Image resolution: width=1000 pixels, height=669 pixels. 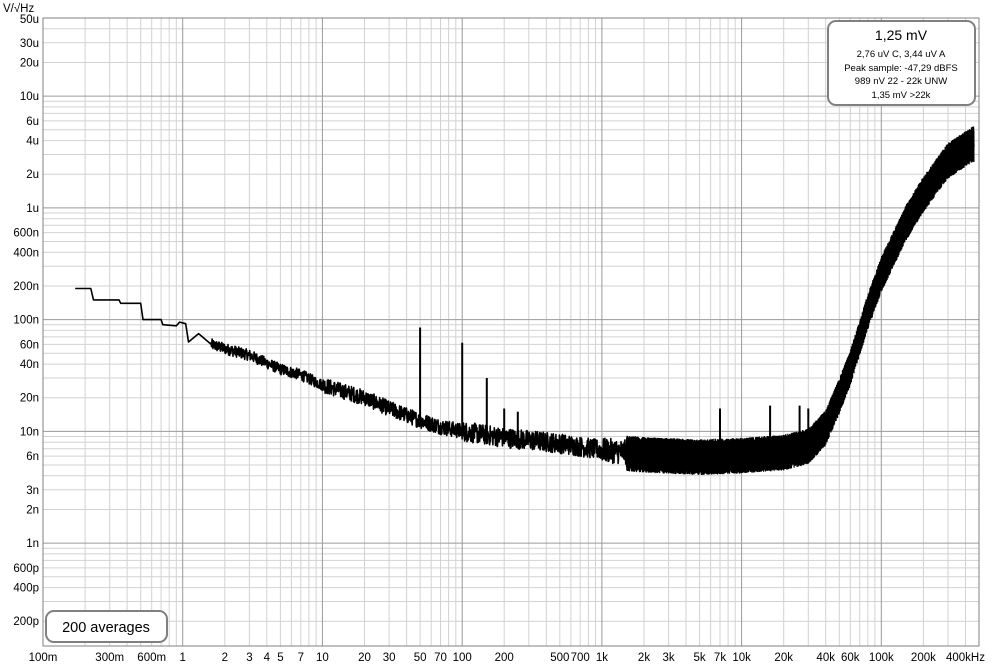 I want to click on x-tick-label: 2k, so click(x=644, y=658).